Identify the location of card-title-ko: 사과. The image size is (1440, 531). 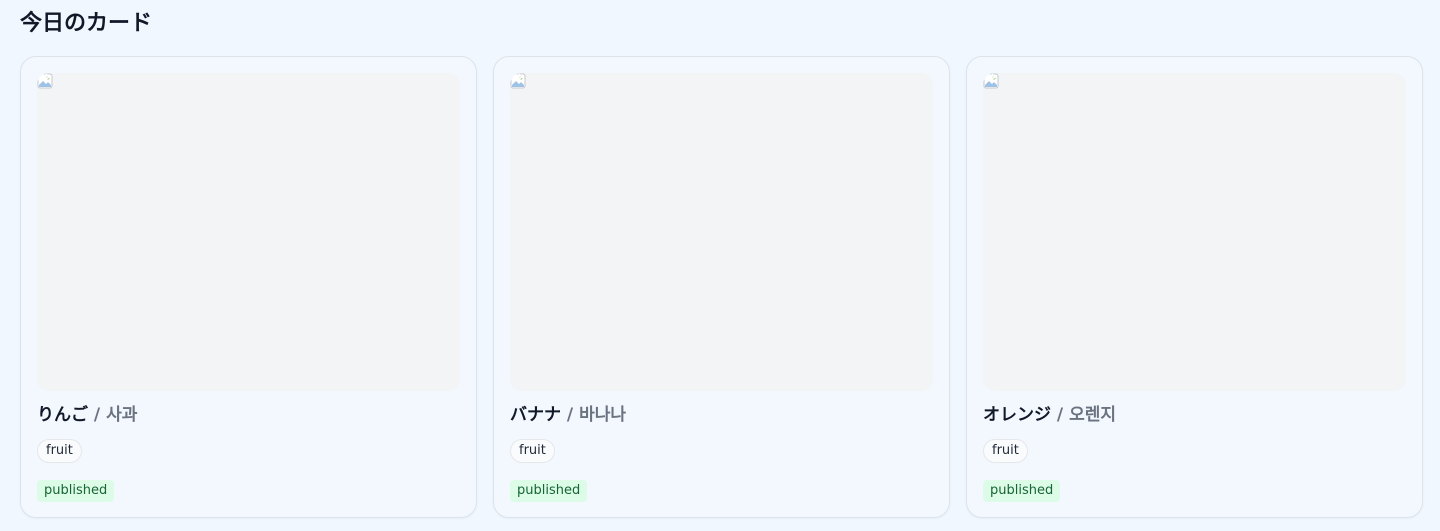
(122, 415).